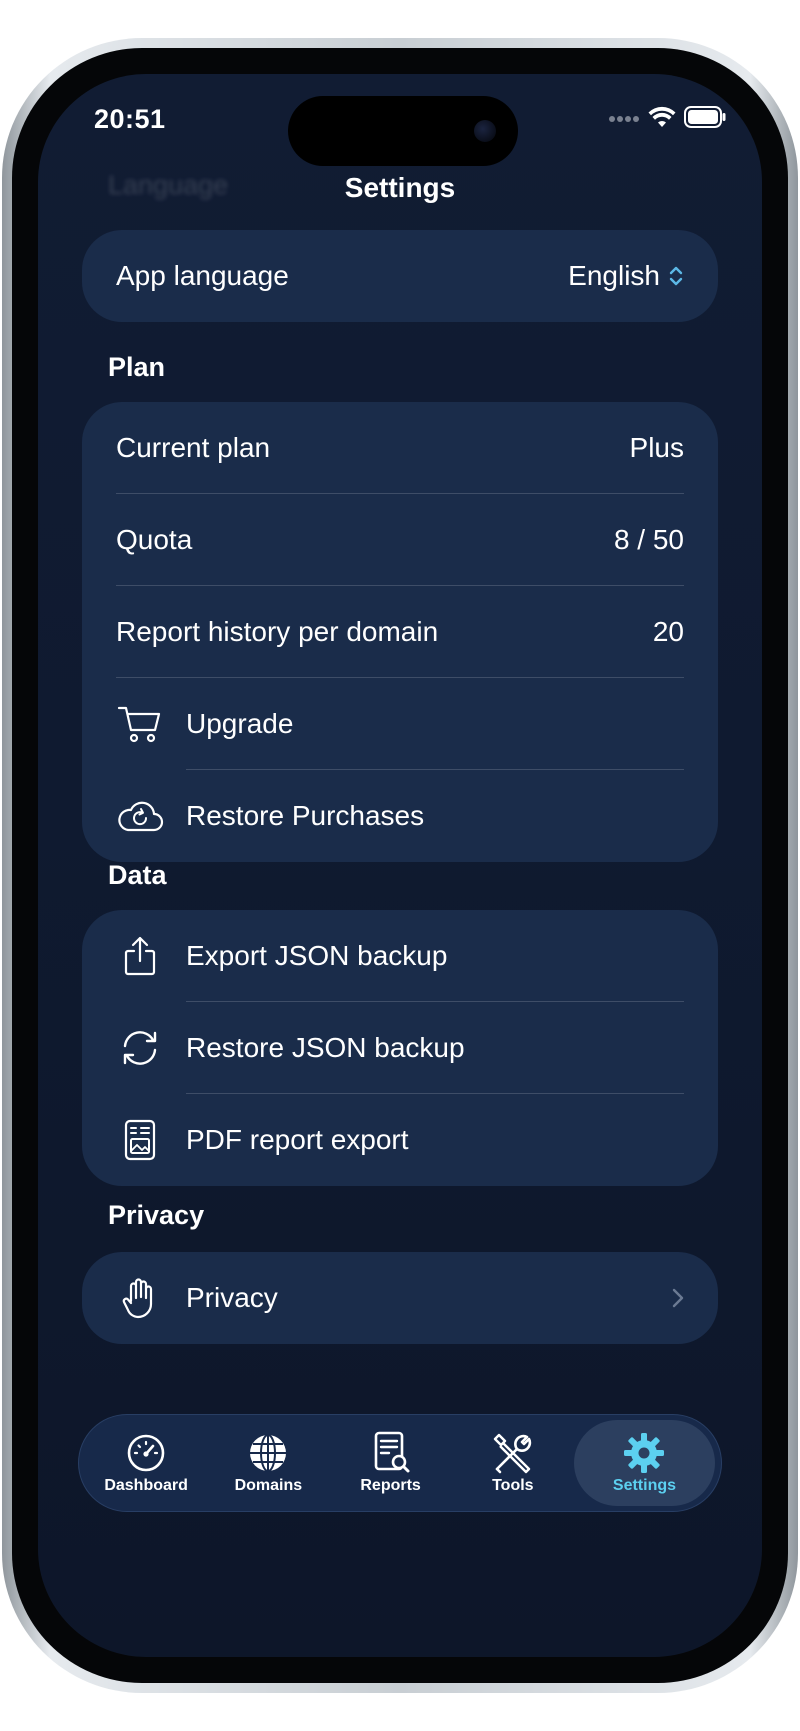  What do you see at coordinates (644, 1453) in the screenshot?
I see `gear-icon` at bounding box center [644, 1453].